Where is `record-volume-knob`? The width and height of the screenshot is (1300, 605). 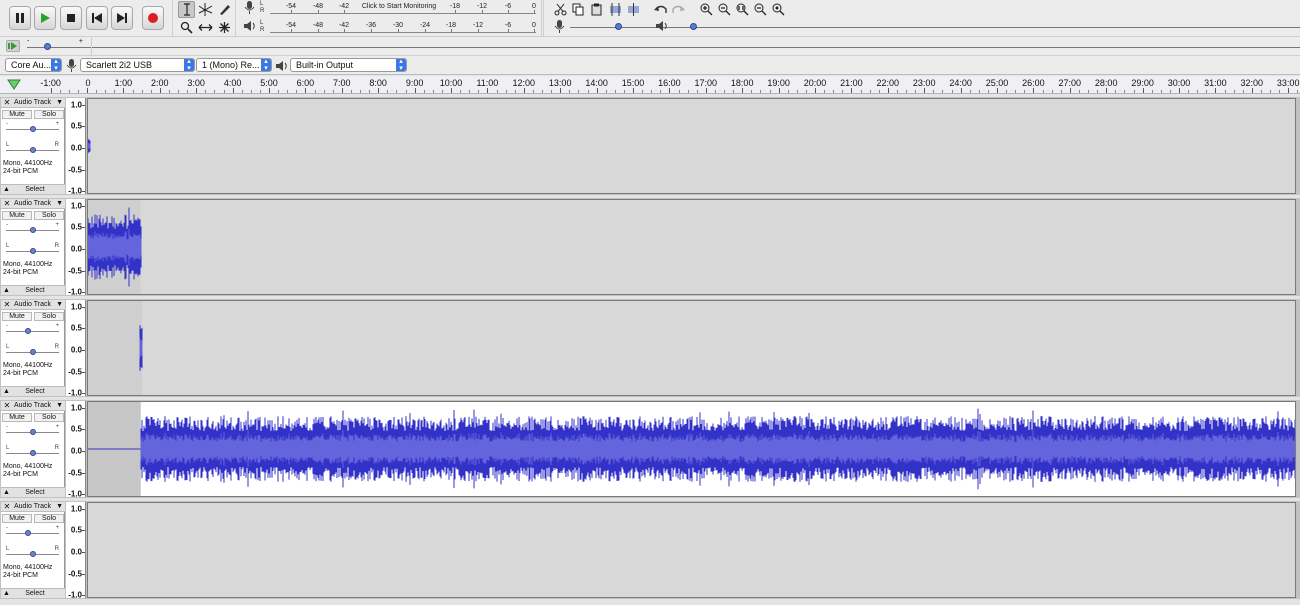
record-volume-knob is located at coordinates (618, 26).